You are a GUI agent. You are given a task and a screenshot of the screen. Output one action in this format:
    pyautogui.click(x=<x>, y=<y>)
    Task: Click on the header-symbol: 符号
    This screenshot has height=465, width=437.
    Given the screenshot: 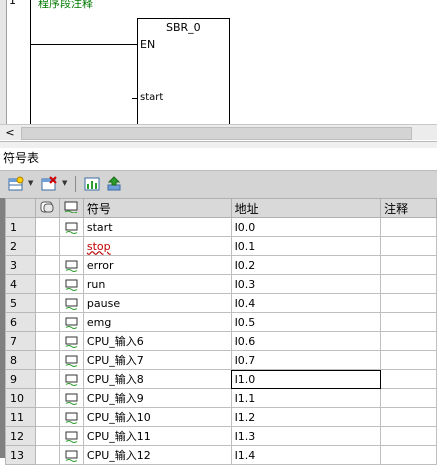 What is the action you would take?
    pyautogui.click(x=157, y=208)
    